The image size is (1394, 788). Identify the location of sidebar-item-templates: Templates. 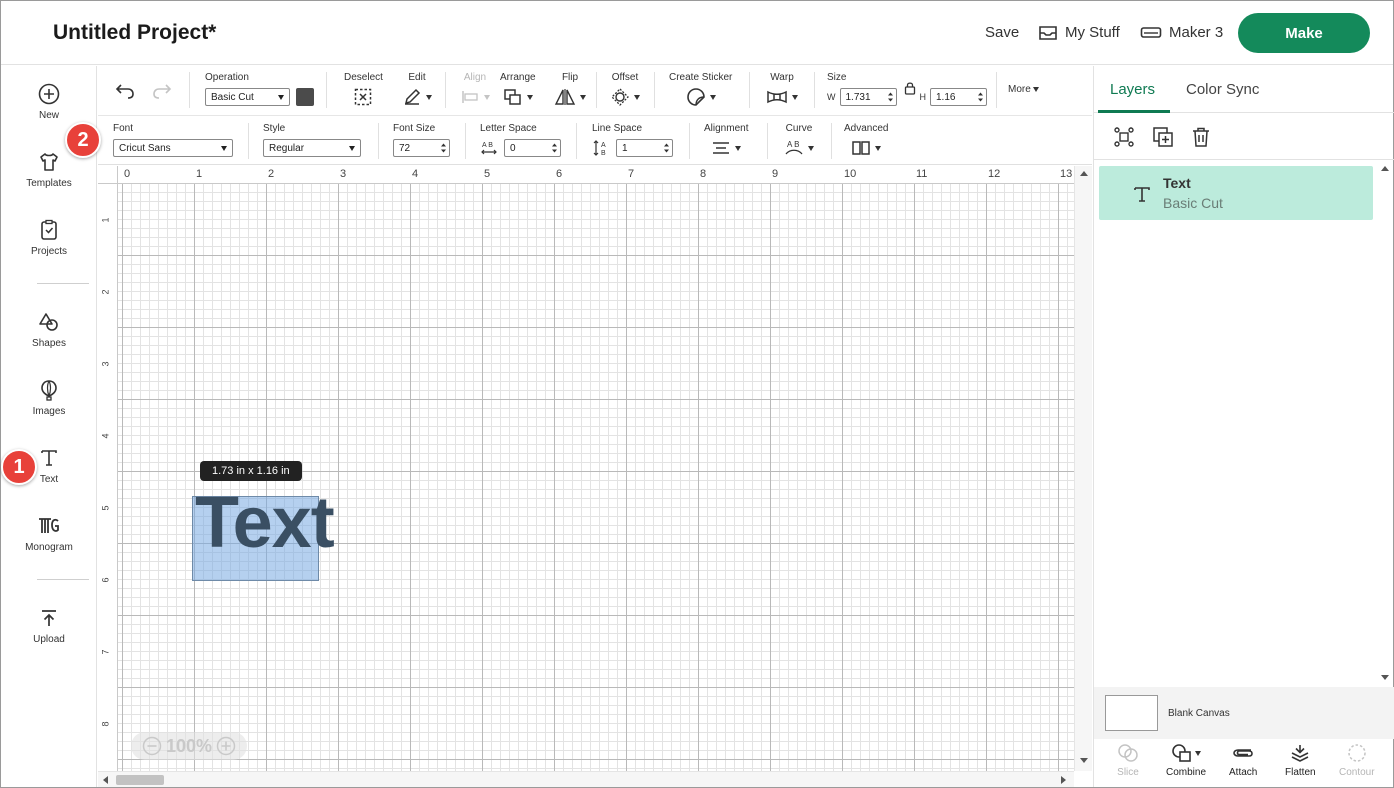
(49, 178).